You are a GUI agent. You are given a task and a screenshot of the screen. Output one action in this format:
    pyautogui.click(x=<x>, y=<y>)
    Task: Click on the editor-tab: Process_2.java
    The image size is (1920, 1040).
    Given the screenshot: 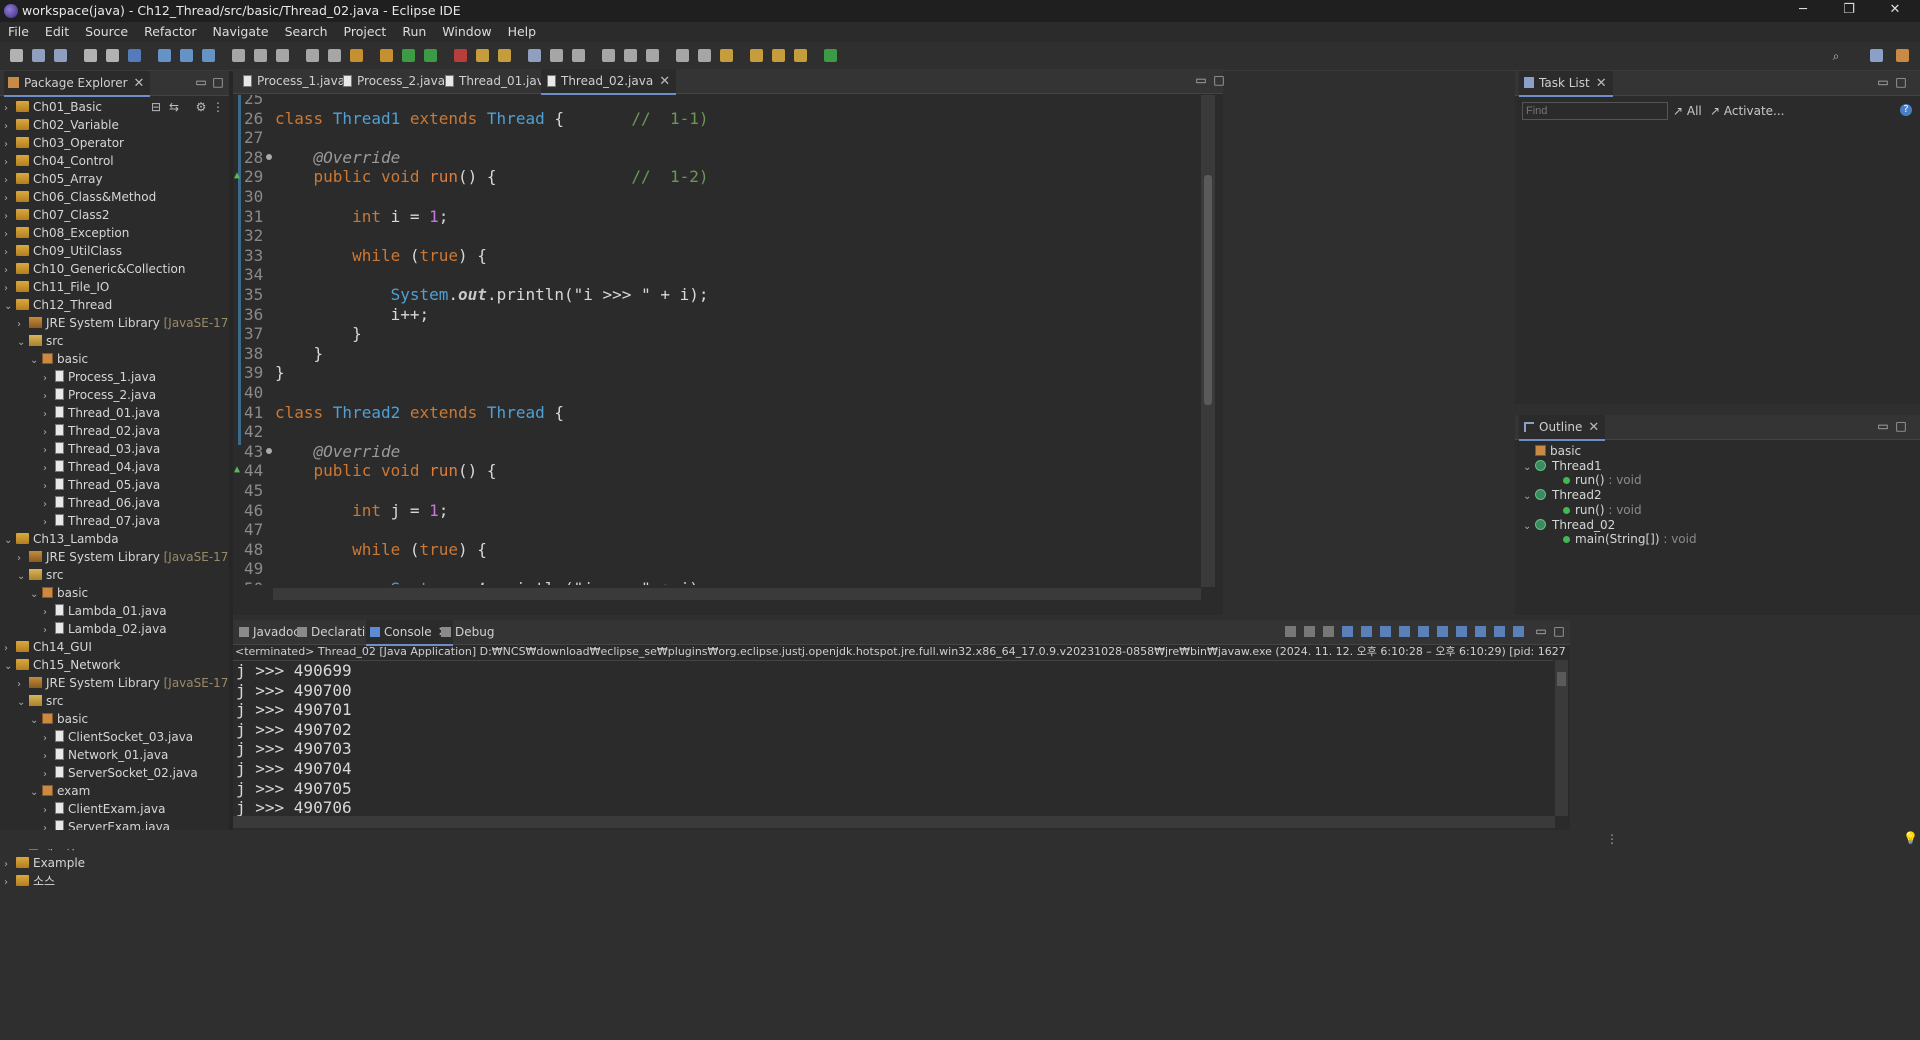 What is the action you would take?
    pyautogui.click(x=394, y=81)
    